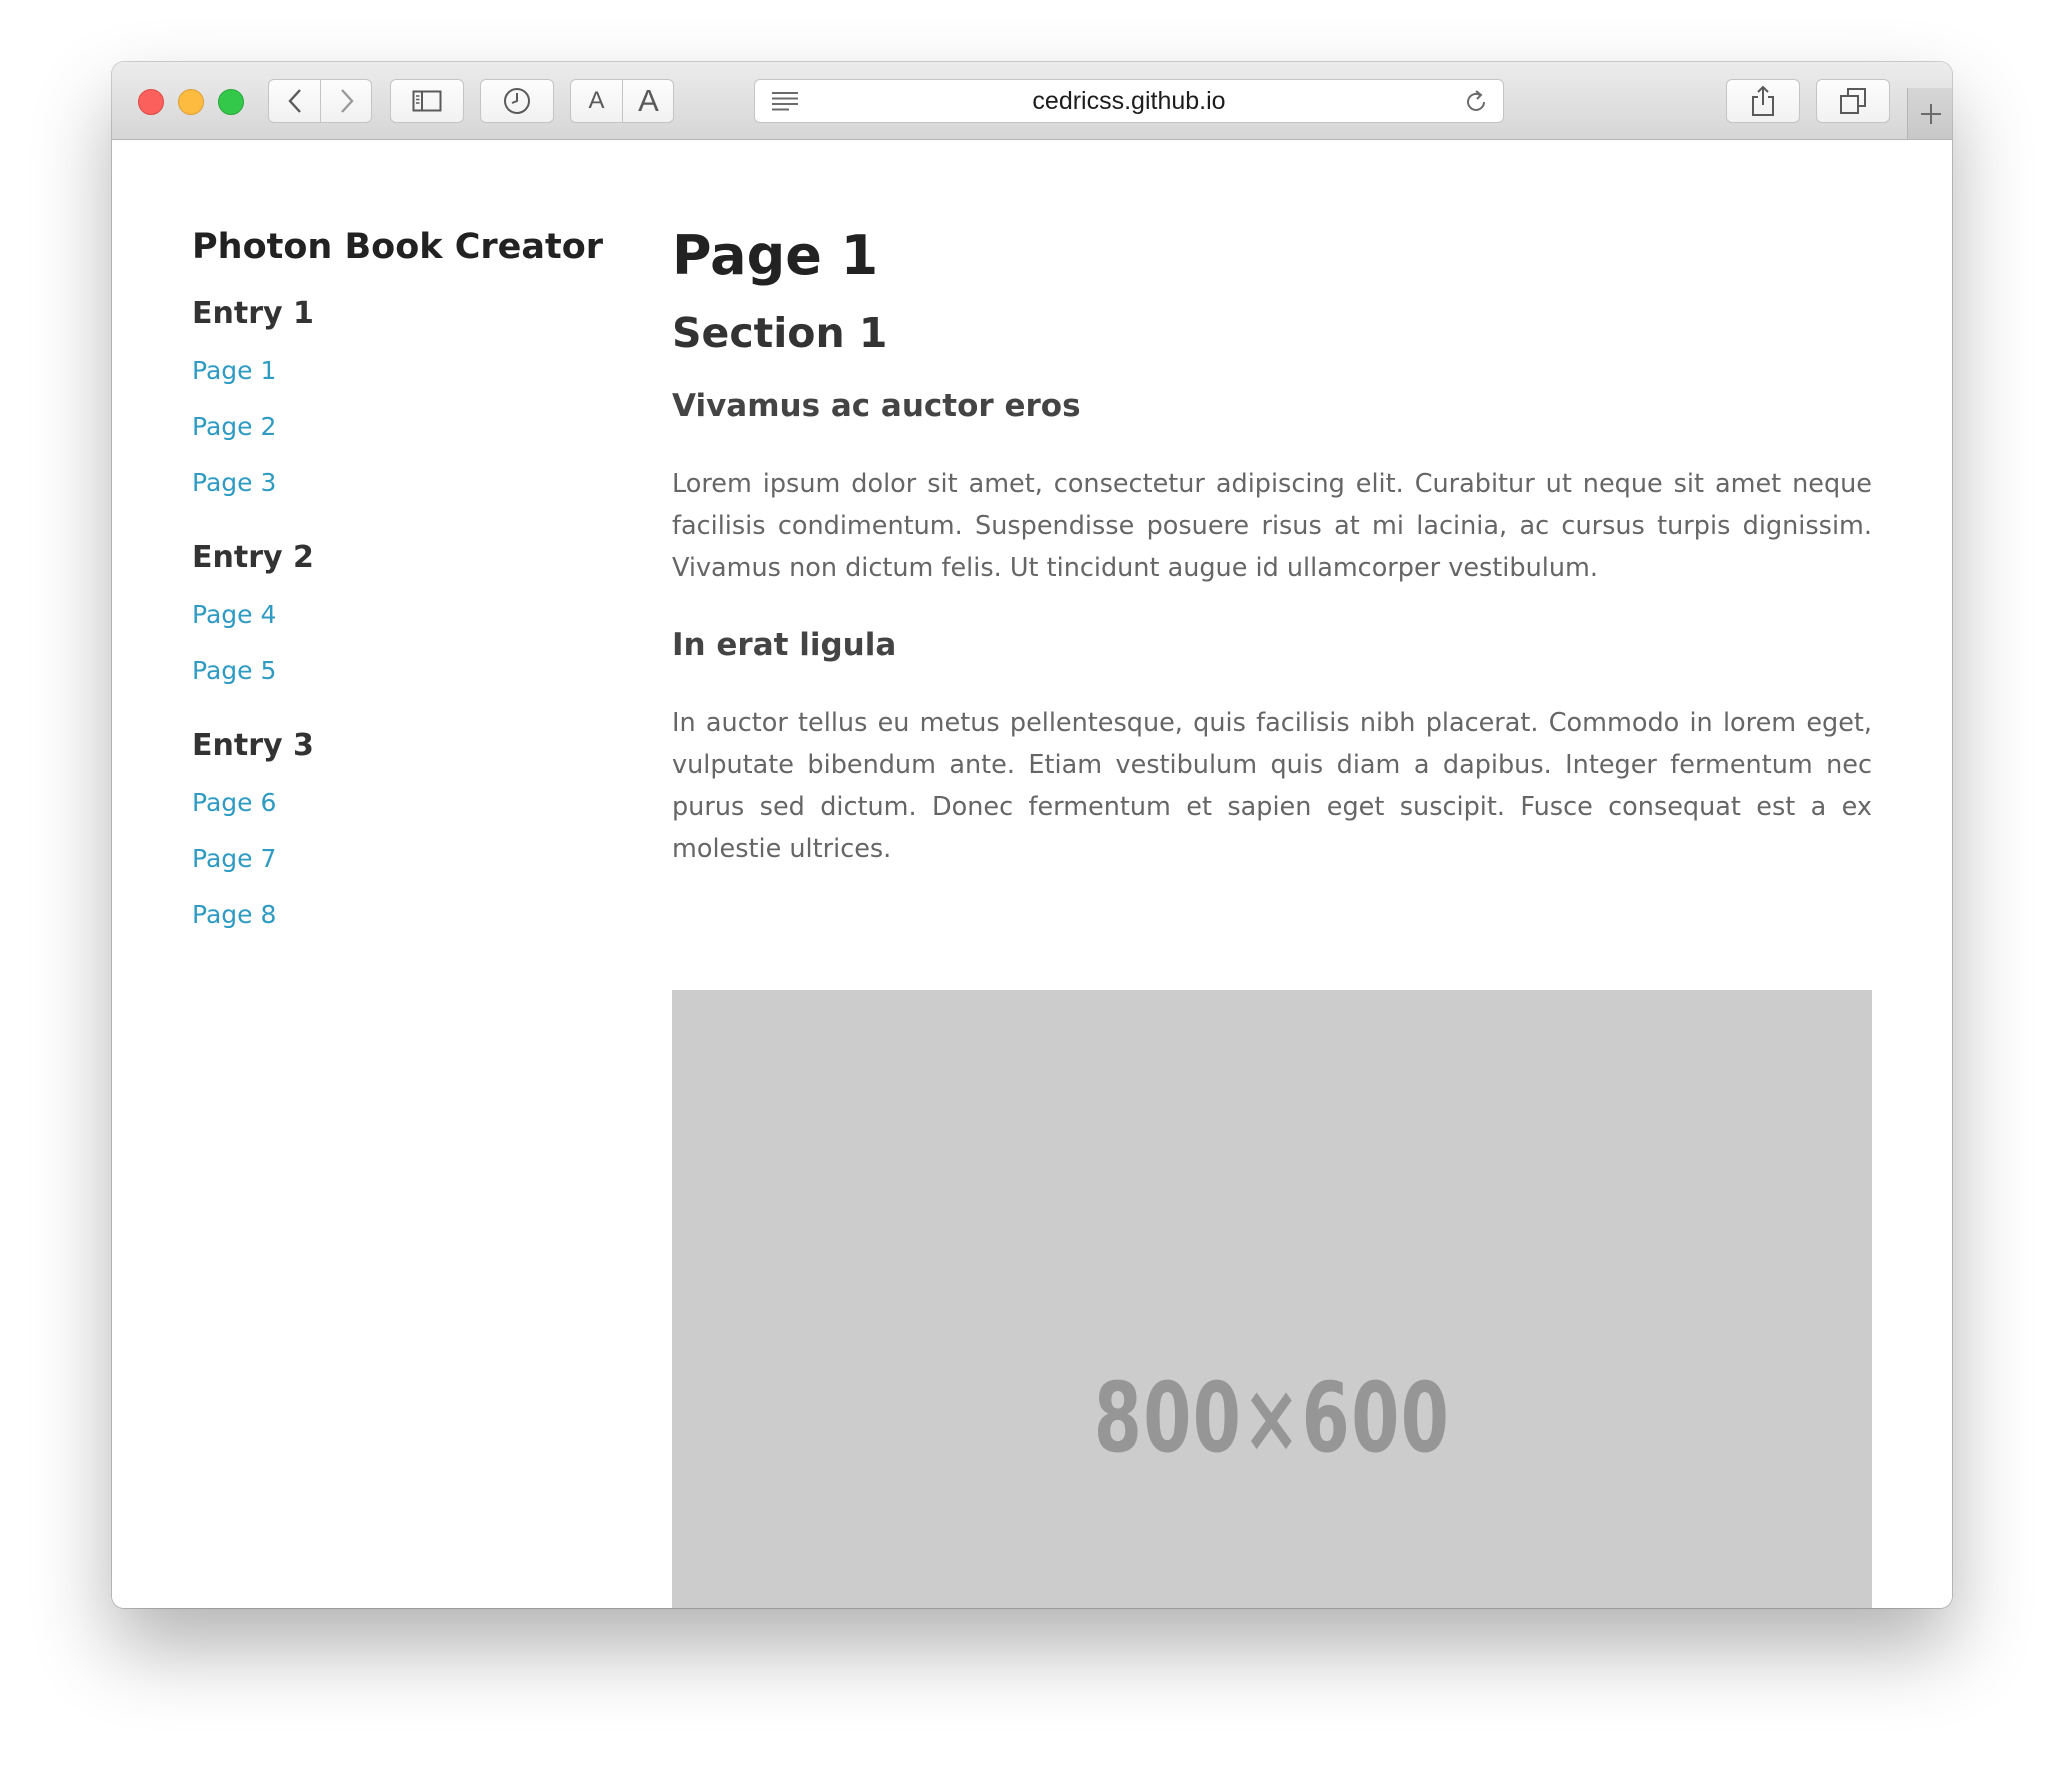 The image size is (2064, 1770). What do you see at coordinates (780, 332) in the screenshot?
I see `section-title: Section 1` at bounding box center [780, 332].